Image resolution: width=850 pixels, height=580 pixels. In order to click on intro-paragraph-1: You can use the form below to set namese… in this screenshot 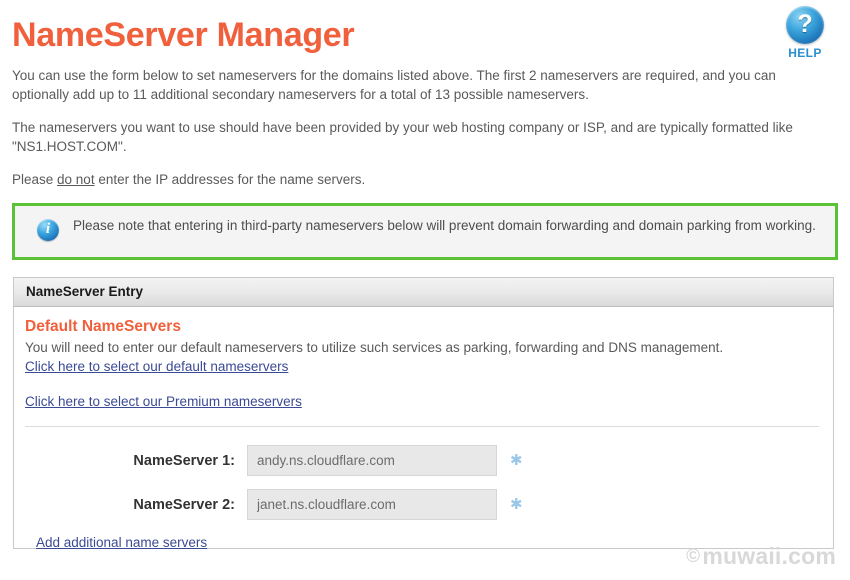, I will do `click(394, 85)`.